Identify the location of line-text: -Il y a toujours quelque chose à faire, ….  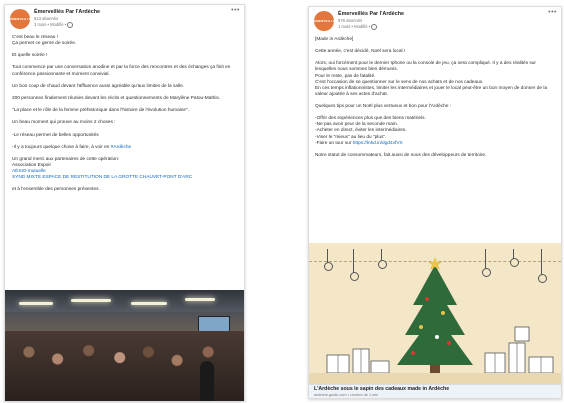
(61, 147).